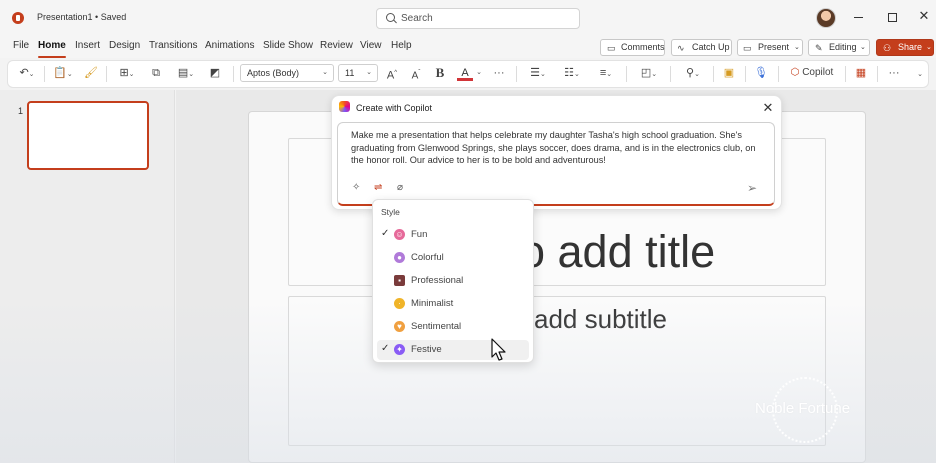 The width and height of the screenshot is (936, 463). Describe the element at coordinates (288, 45) in the screenshot. I see `tab-slide-show: Slide Show` at that location.